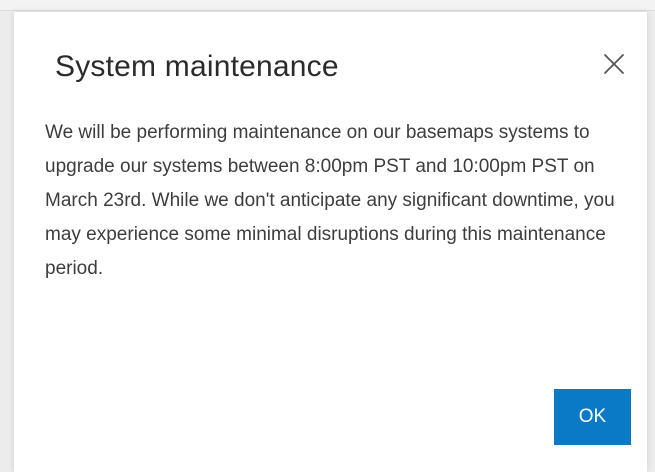  I want to click on close-button, so click(614, 64).